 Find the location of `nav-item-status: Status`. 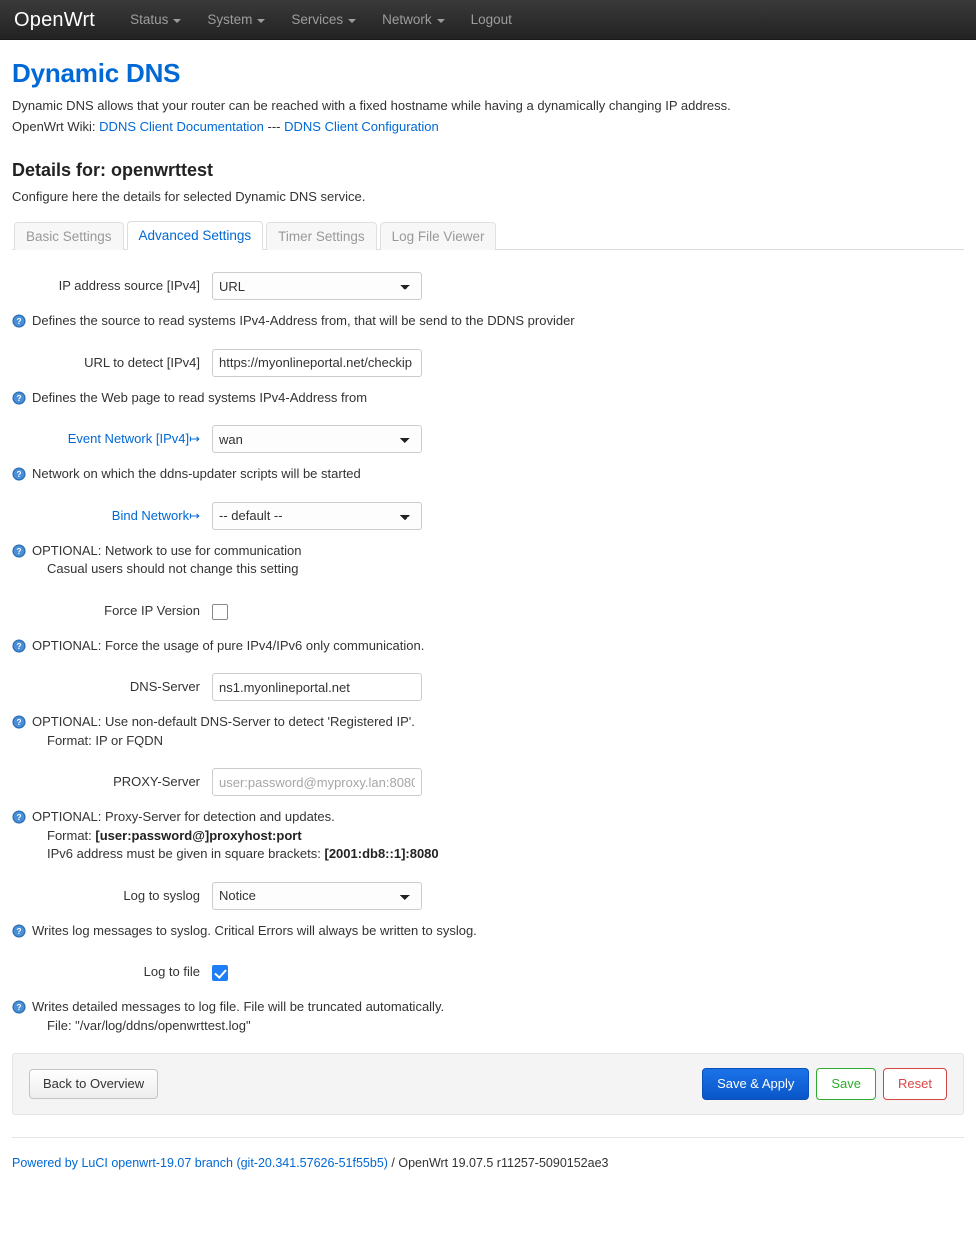

nav-item-status: Status is located at coordinates (155, 20).